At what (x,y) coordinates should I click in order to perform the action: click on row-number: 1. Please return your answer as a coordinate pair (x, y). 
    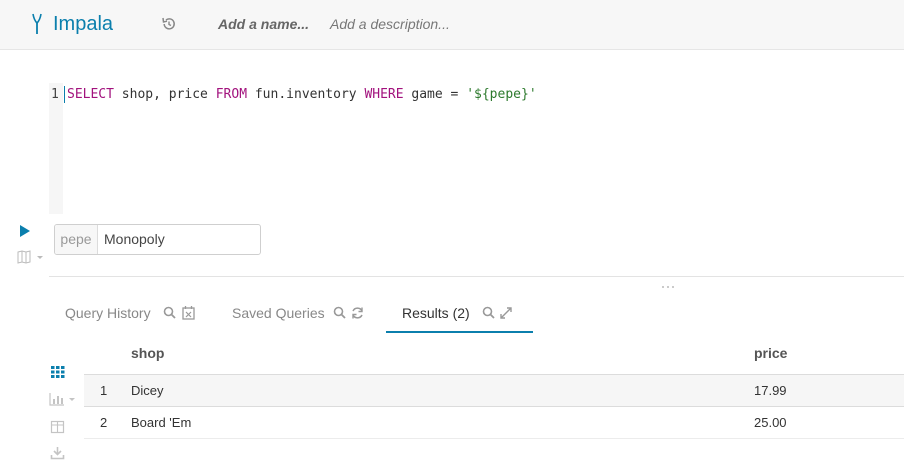
    Looking at the image, I should click on (104, 390).